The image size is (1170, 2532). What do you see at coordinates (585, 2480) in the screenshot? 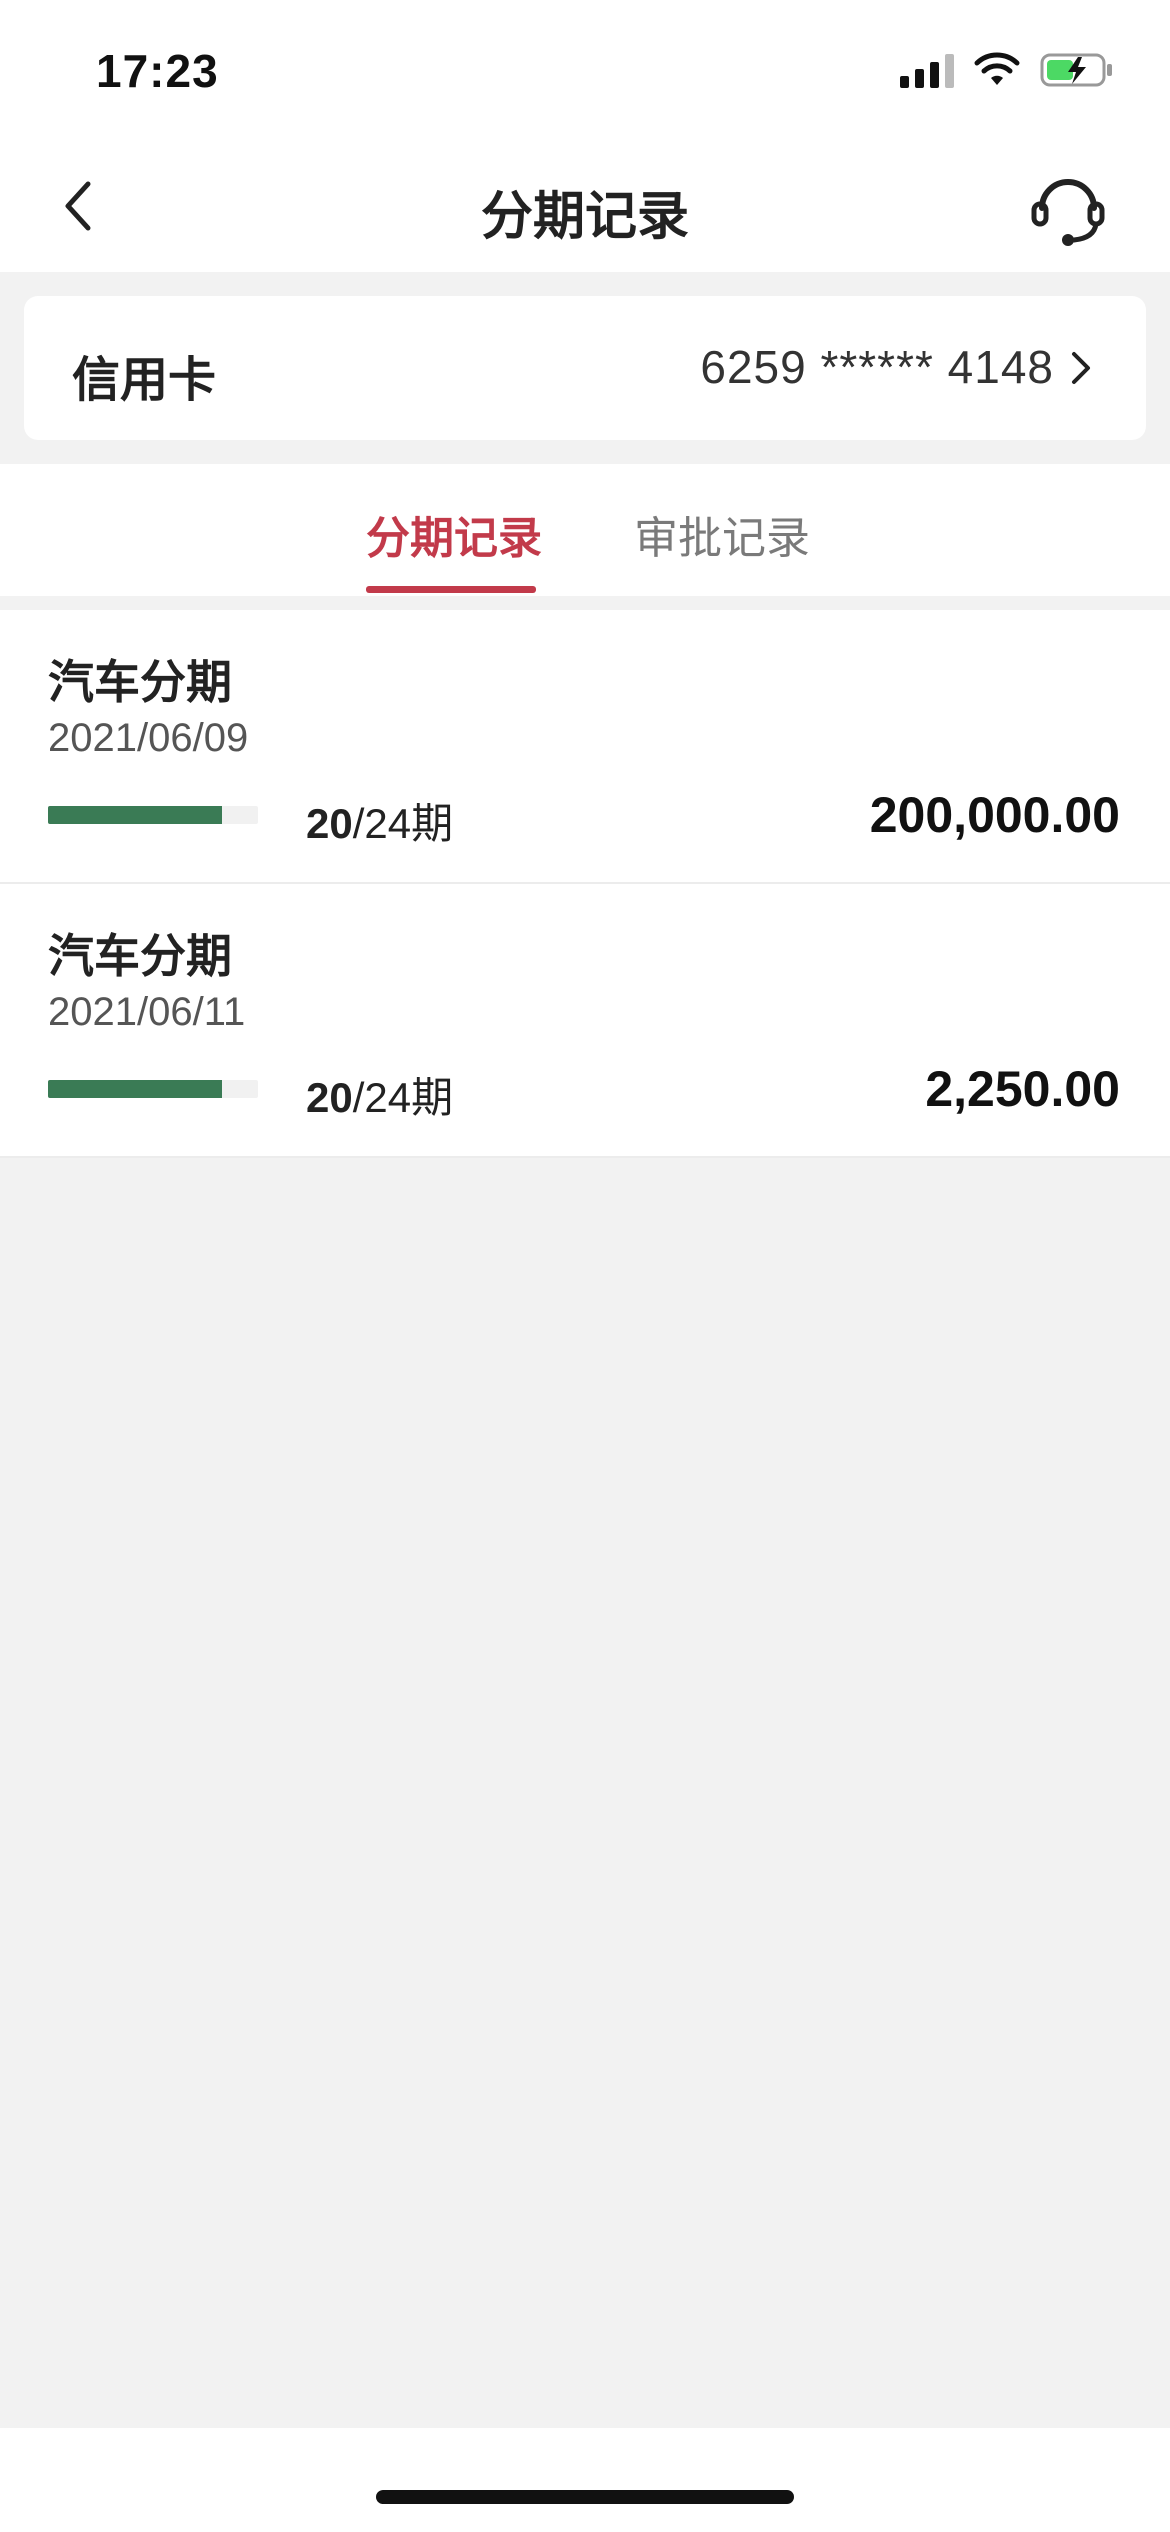
I see `bottom-safe-area` at bounding box center [585, 2480].